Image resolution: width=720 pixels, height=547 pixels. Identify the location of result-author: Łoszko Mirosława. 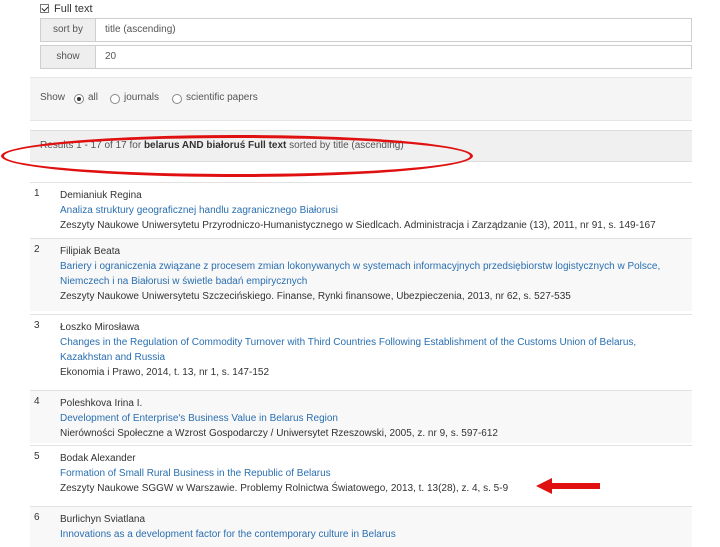
(374, 327).